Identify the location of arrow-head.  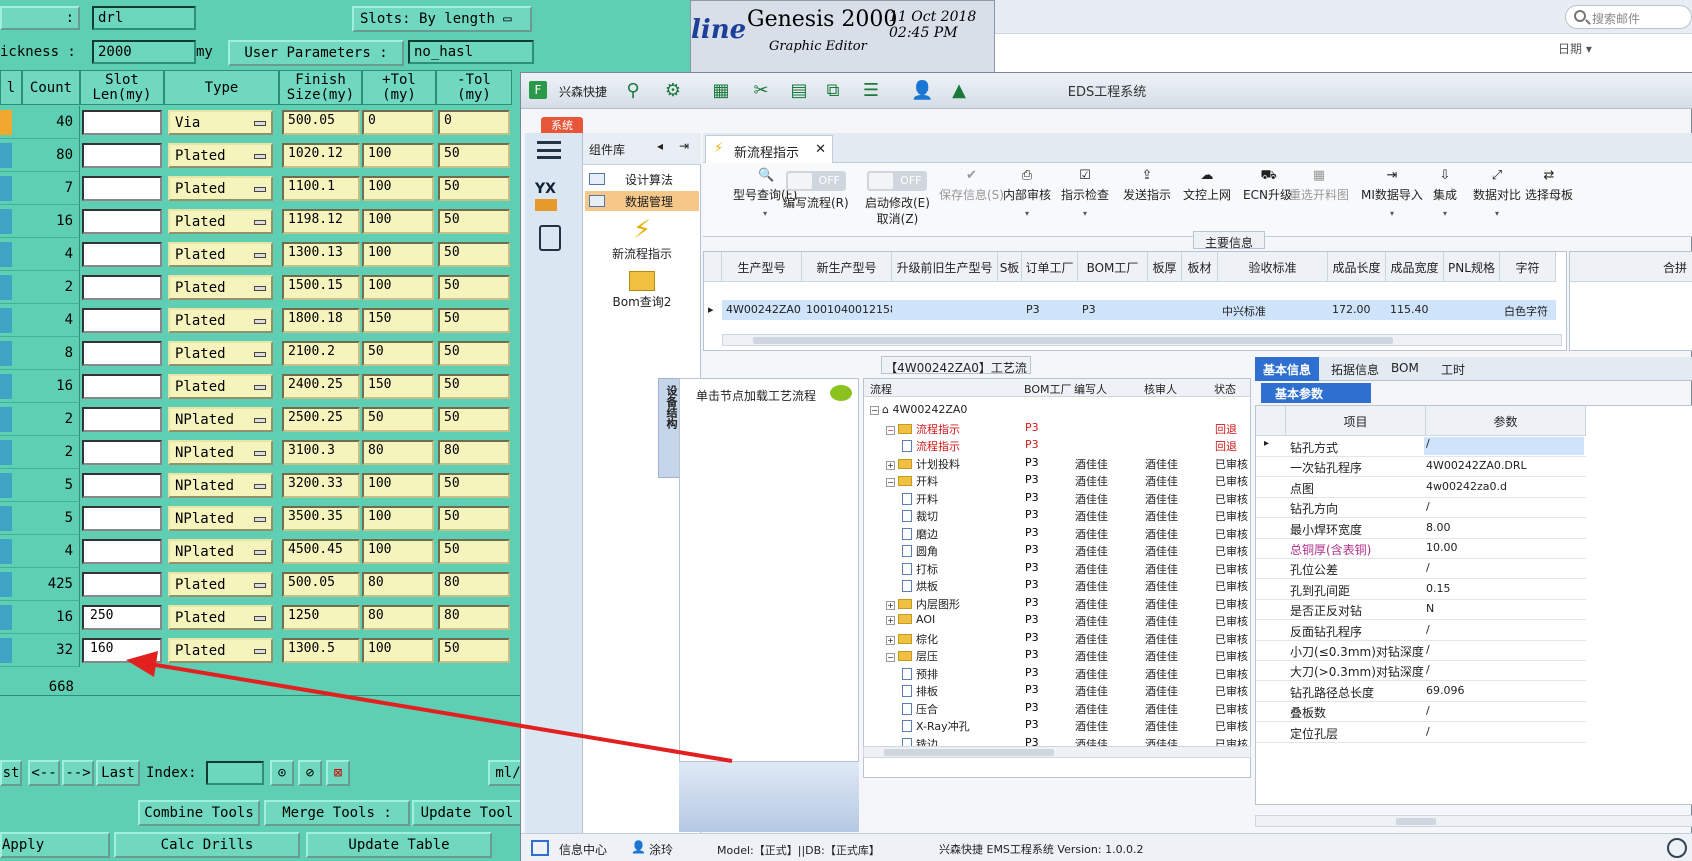
(142, 664).